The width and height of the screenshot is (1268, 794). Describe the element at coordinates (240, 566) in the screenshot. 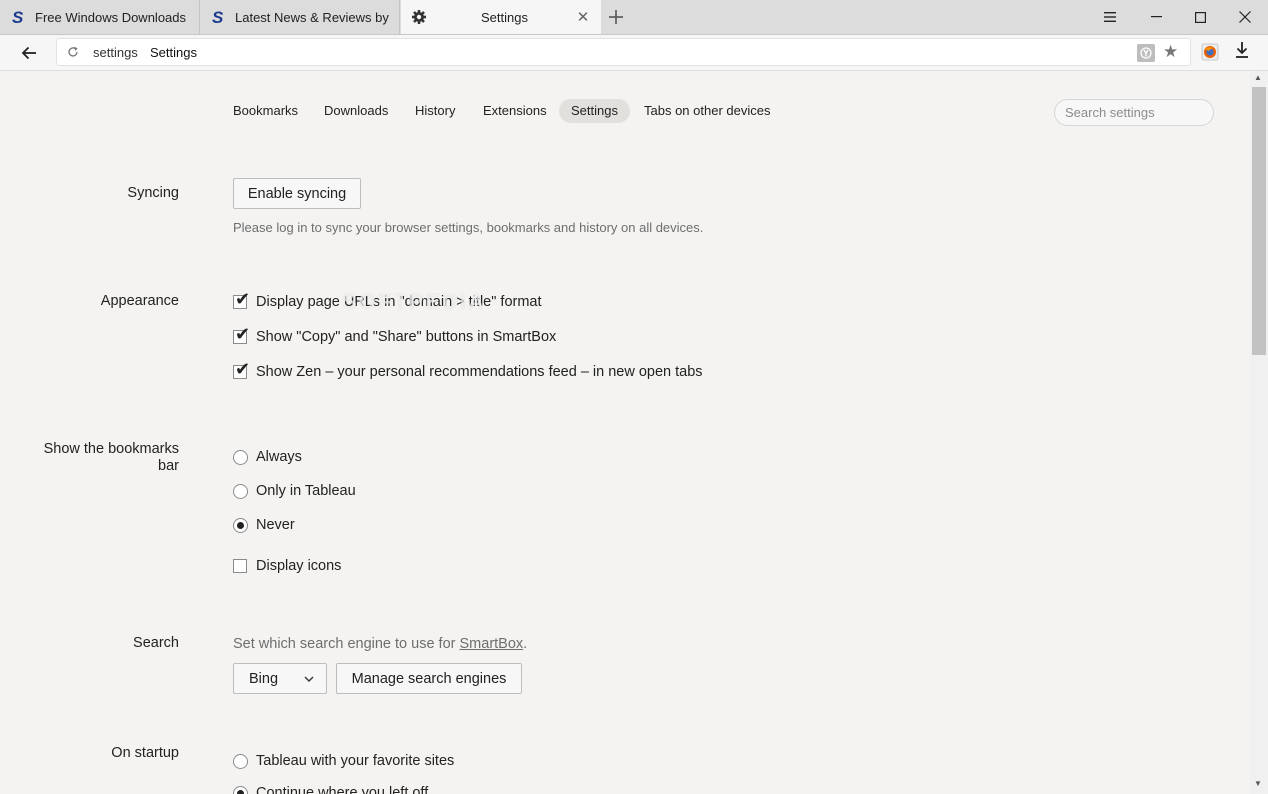

I see `checkbox` at that location.